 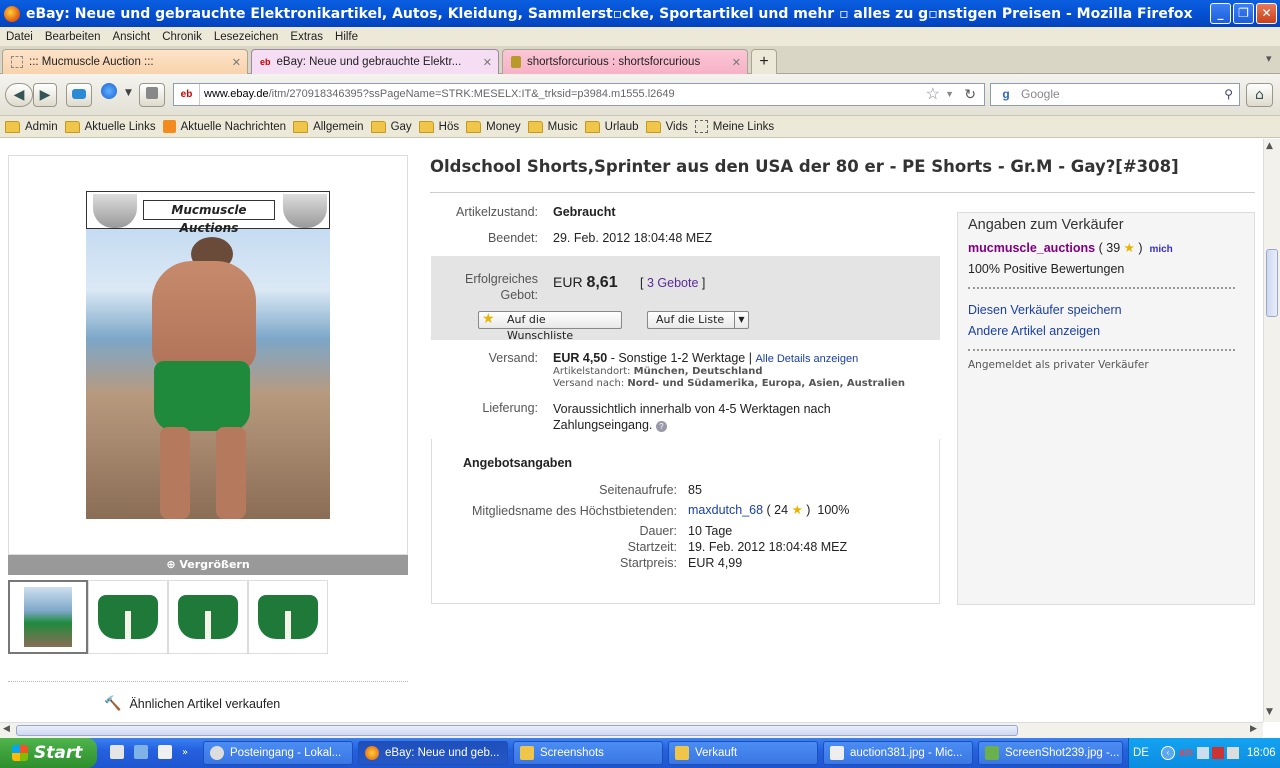 What do you see at coordinates (1266, 13) in the screenshot?
I see `close-button: ✕` at bounding box center [1266, 13].